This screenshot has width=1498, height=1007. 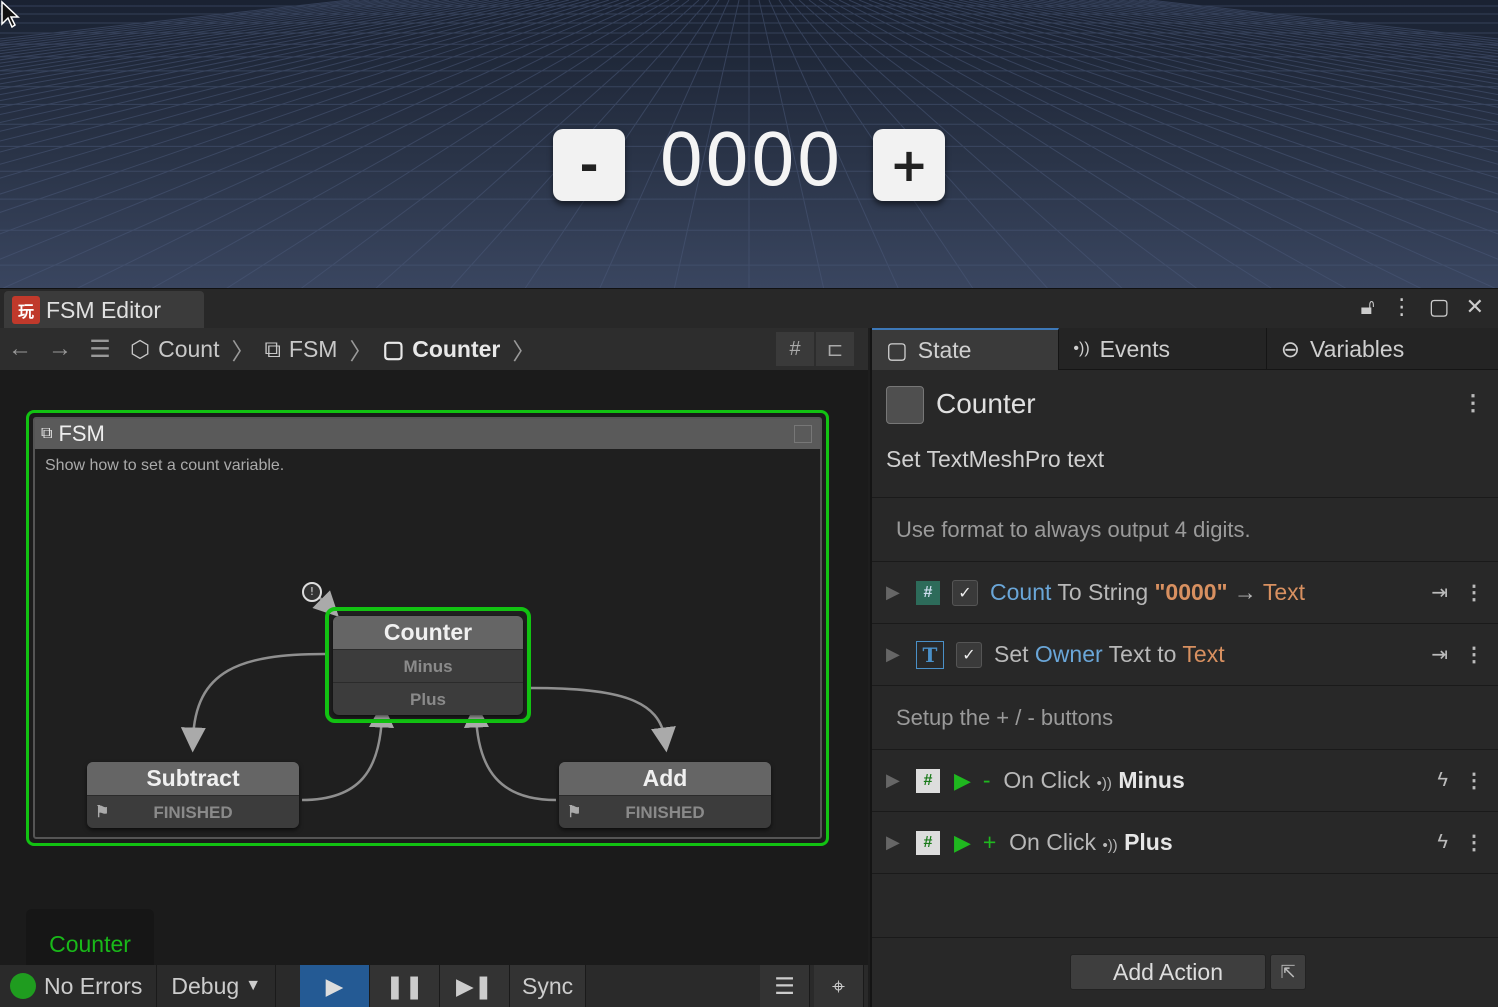 I want to click on state-title: Add, so click(x=665, y=778).